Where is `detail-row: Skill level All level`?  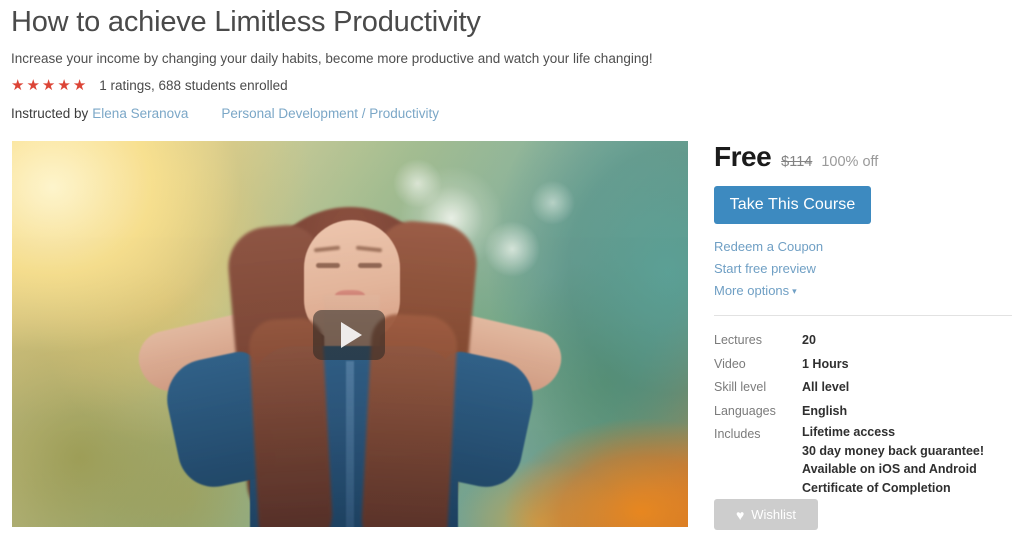
detail-row: Skill level All level is located at coordinates (864, 388).